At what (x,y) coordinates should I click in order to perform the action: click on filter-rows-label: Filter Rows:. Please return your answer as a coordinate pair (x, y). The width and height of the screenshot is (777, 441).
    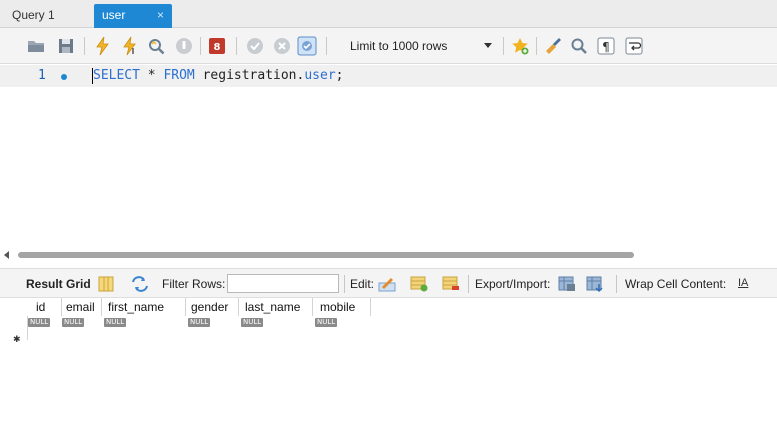
    Looking at the image, I should click on (194, 284).